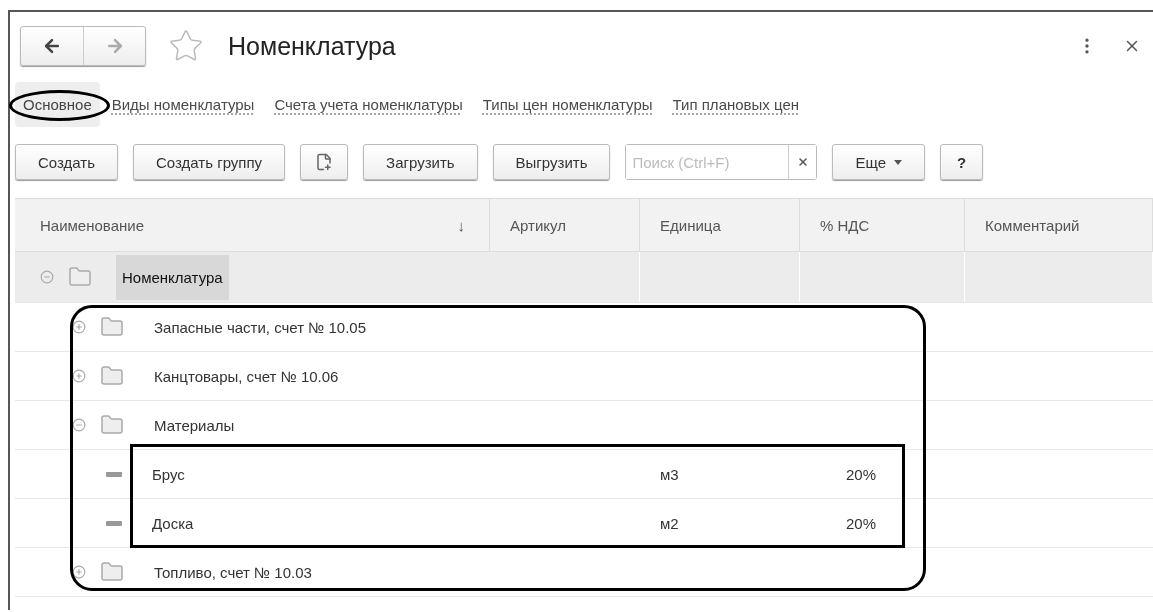 Image resolution: width=1153 pixels, height=612 pixels. Describe the element at coordinates (420, 162) in the screenshot. I see `load-button: Загрузить` at that location.